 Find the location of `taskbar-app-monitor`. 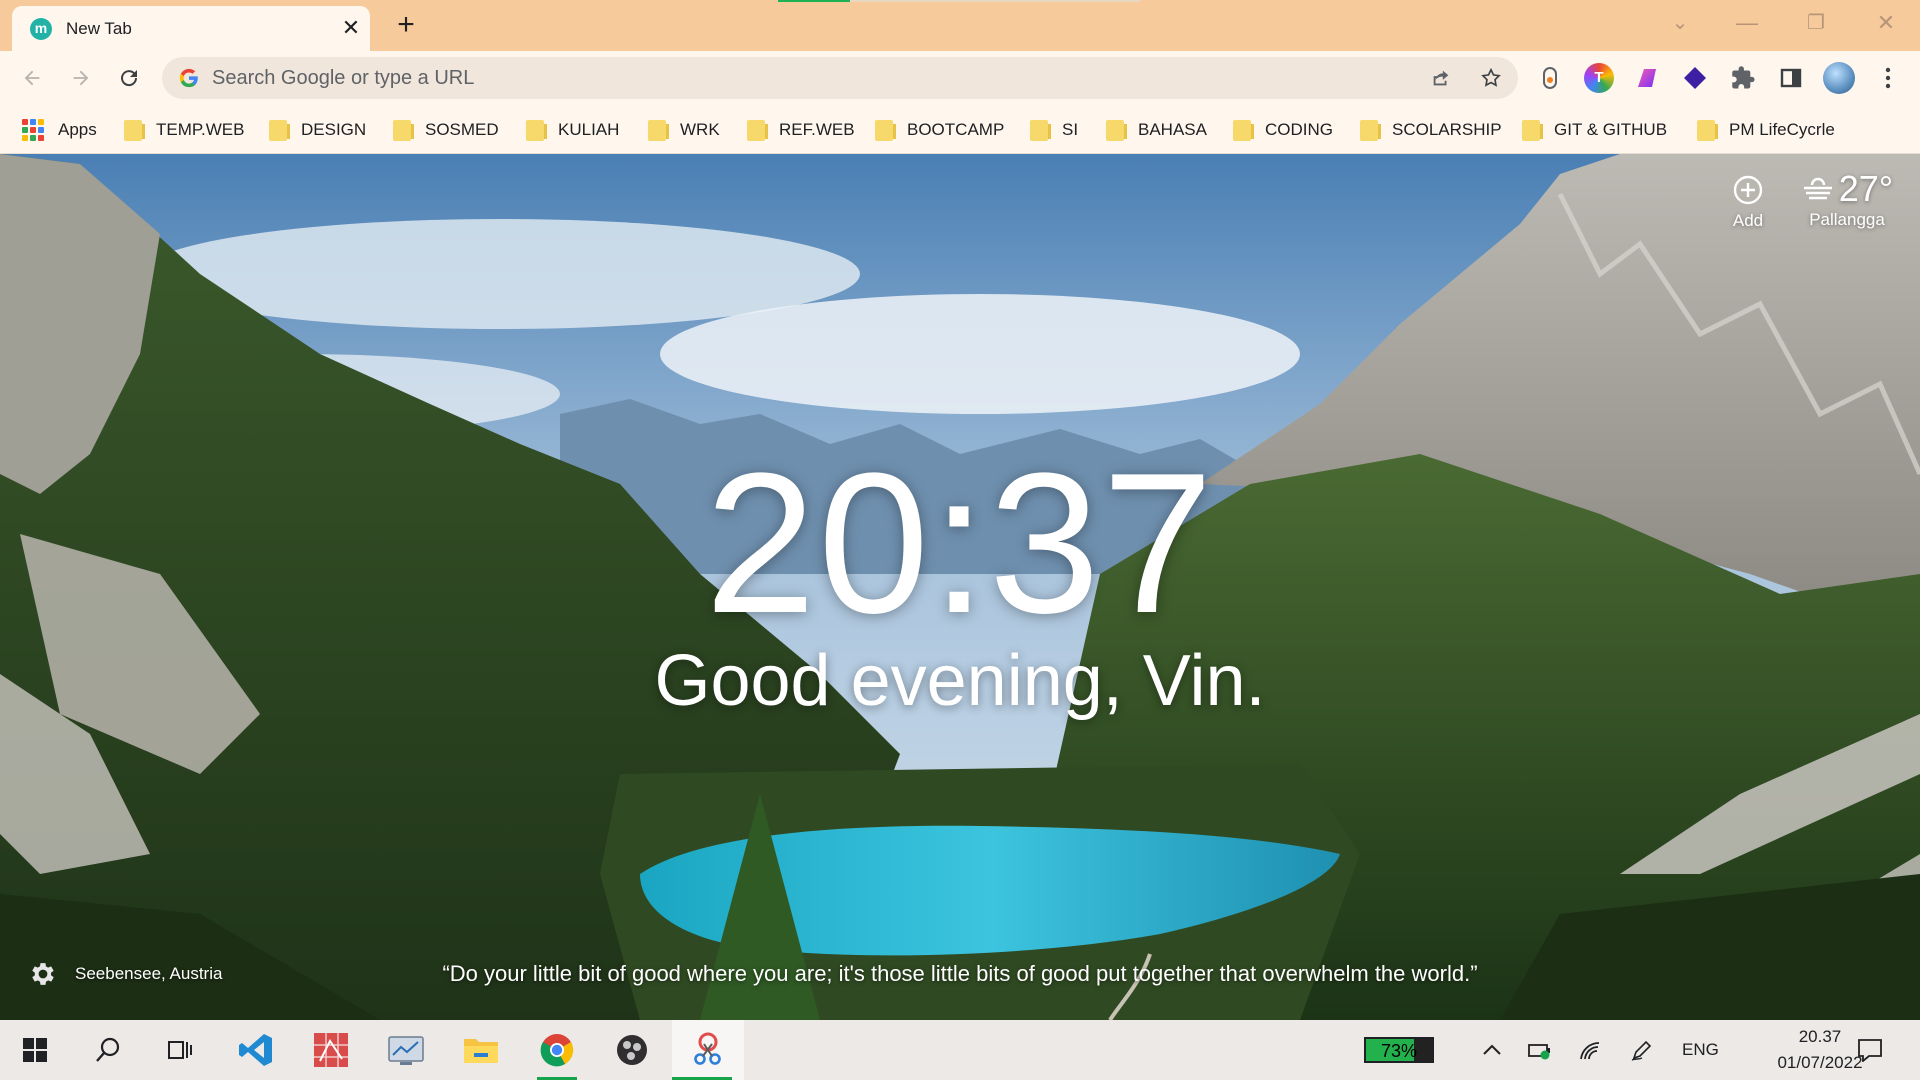

taskbar-app-monitor is located at coordinates (406, 1050).